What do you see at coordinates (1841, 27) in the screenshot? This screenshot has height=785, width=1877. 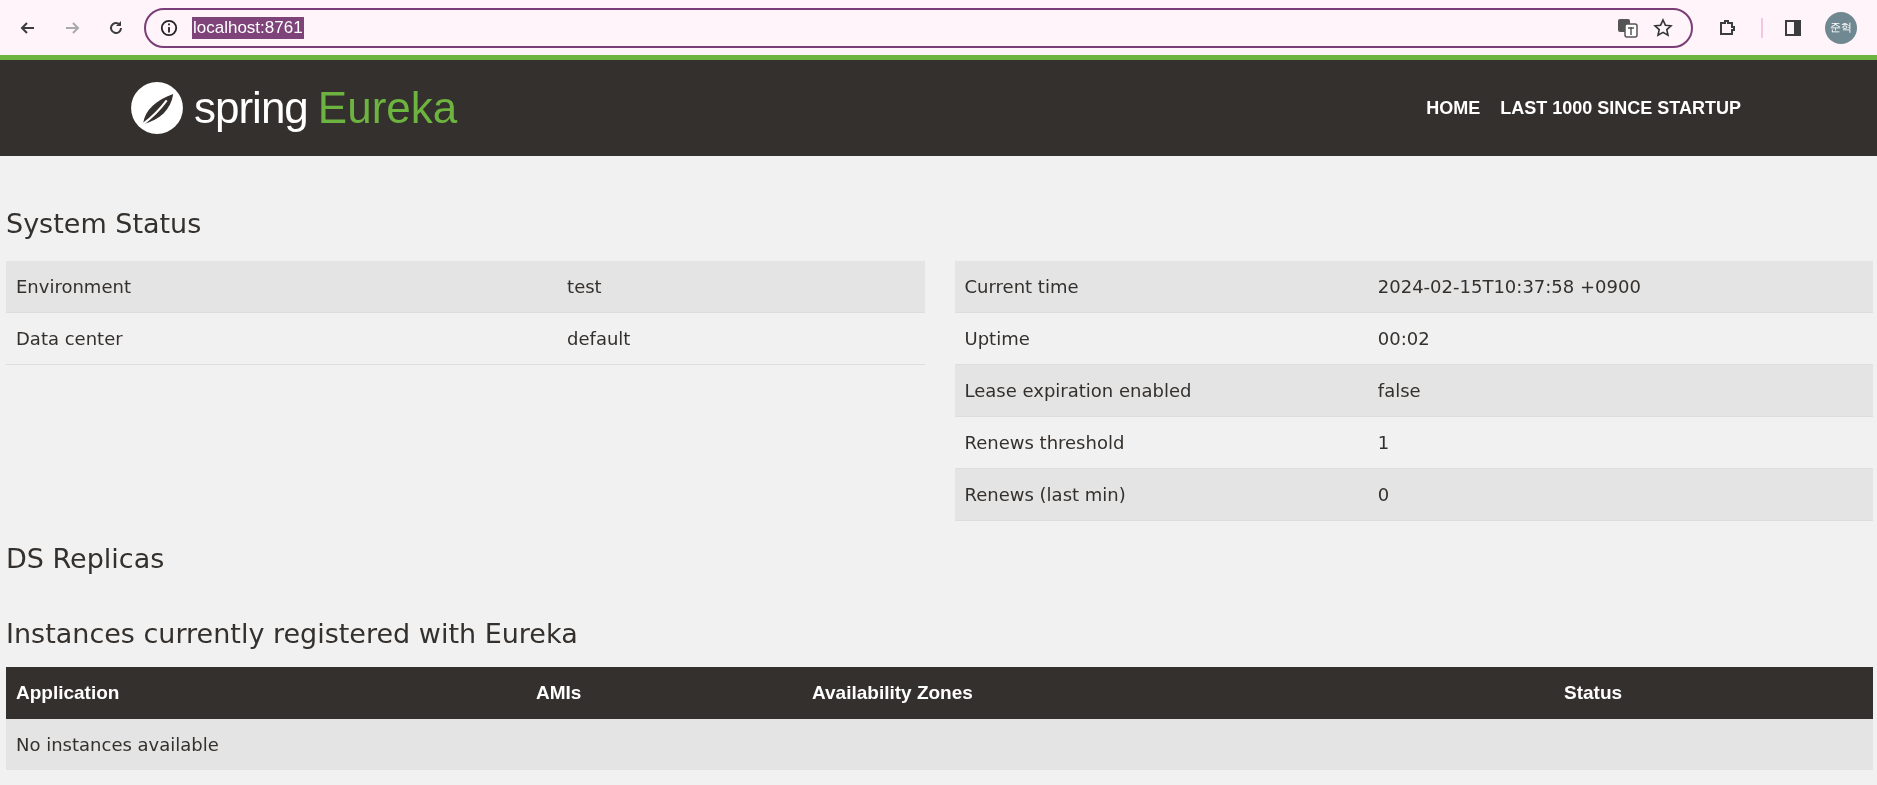 I see `profile-avatar: 준혁` at bounding box center [1841, 27].